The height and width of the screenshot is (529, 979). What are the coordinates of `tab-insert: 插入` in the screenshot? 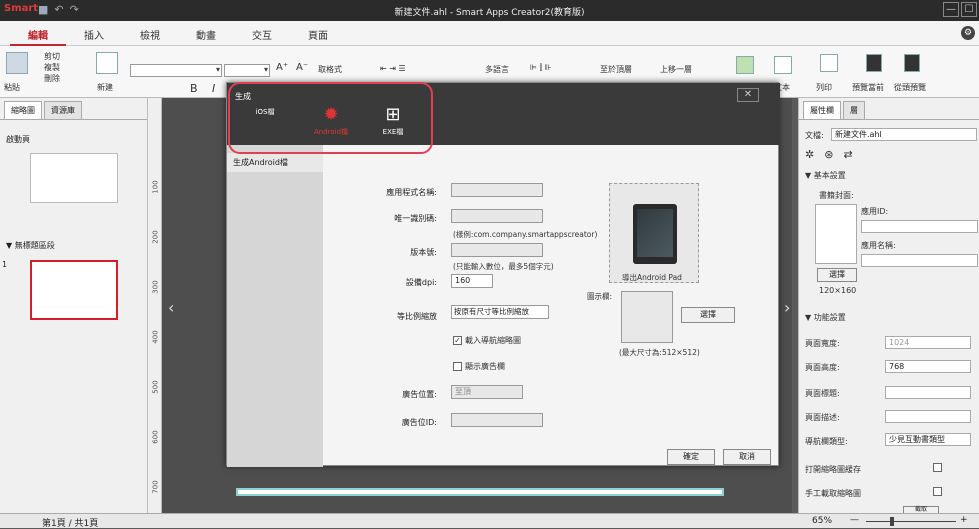 It's located at (94, 33).